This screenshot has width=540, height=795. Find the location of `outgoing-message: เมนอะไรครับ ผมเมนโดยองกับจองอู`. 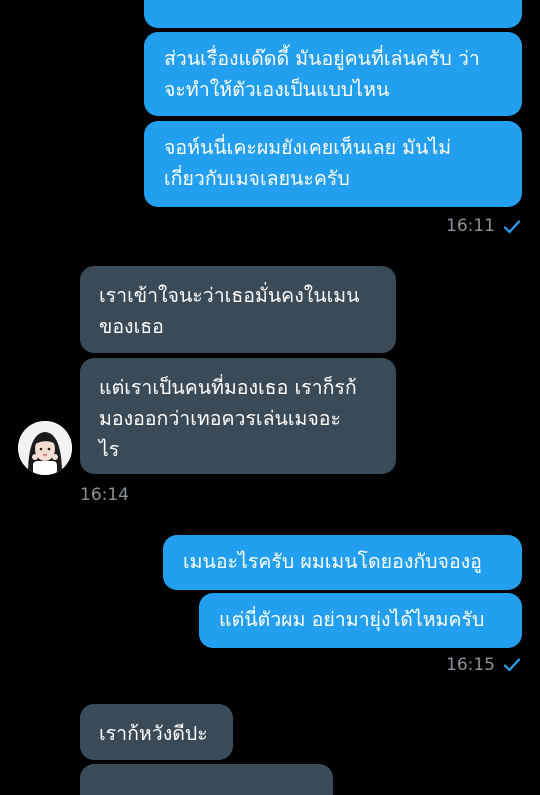

outgoing-message: เมนอะไรครับ ผมเมนโดยองกับจองอู is located at coordinates (342, 562).